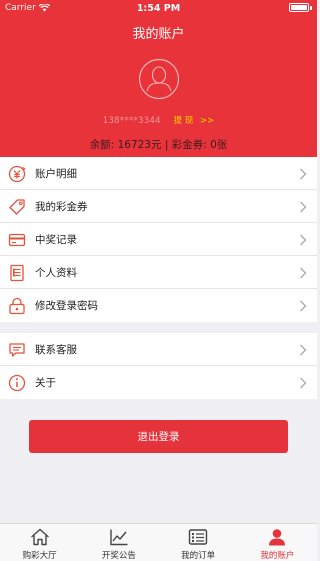 This screenshot has width=320, height=561. Describe the element at coordinates (17, 207) in the screenshot. I see `tag-icon` at that location.